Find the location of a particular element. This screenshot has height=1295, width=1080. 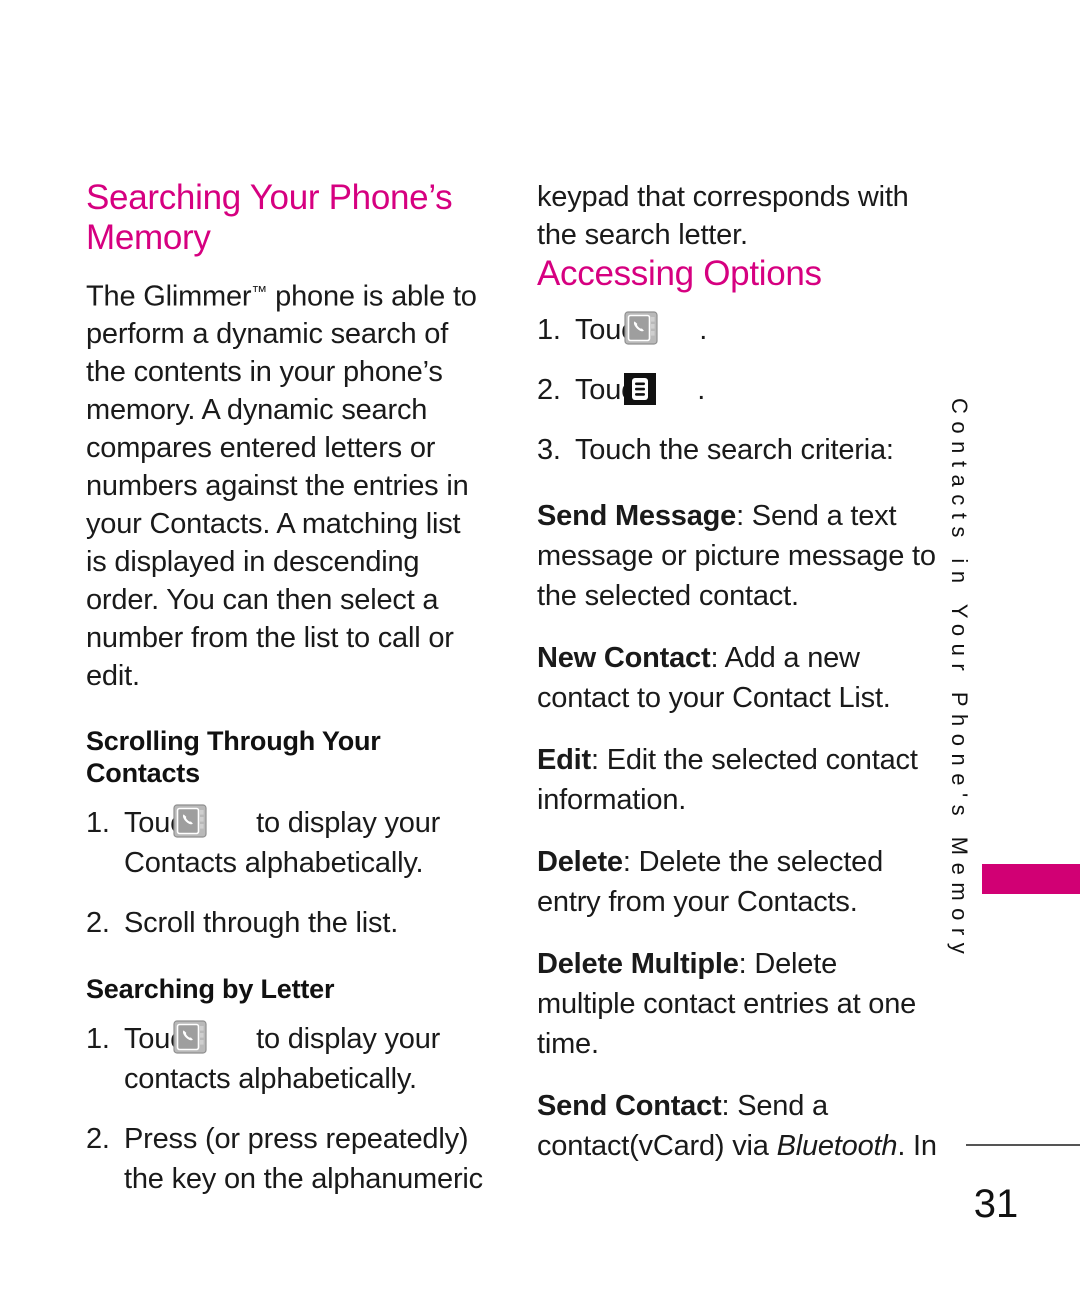

side-tab-marker is located at coordinates (1031, 879).